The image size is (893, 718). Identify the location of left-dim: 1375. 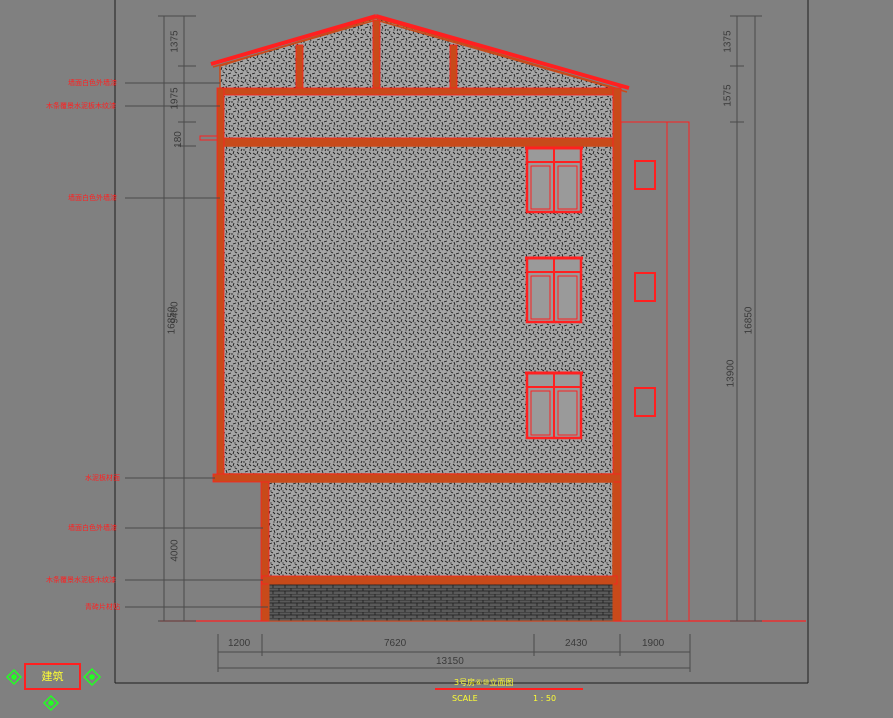
(175, 41).